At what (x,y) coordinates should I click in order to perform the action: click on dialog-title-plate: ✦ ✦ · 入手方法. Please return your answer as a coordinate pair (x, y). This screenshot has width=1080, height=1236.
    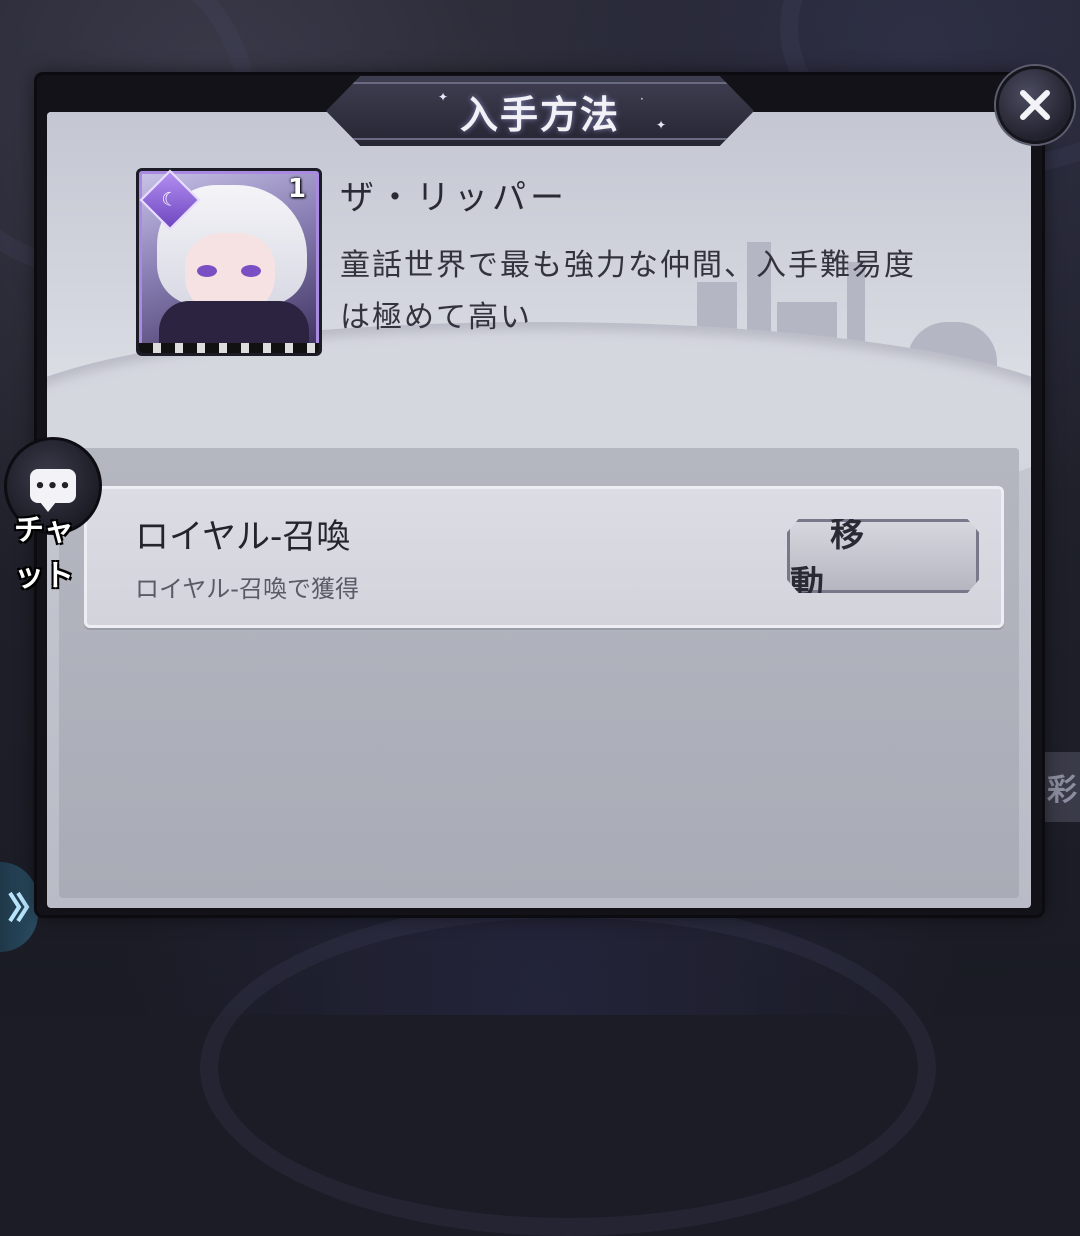
    Looking at the image, I should click on (540, 111).